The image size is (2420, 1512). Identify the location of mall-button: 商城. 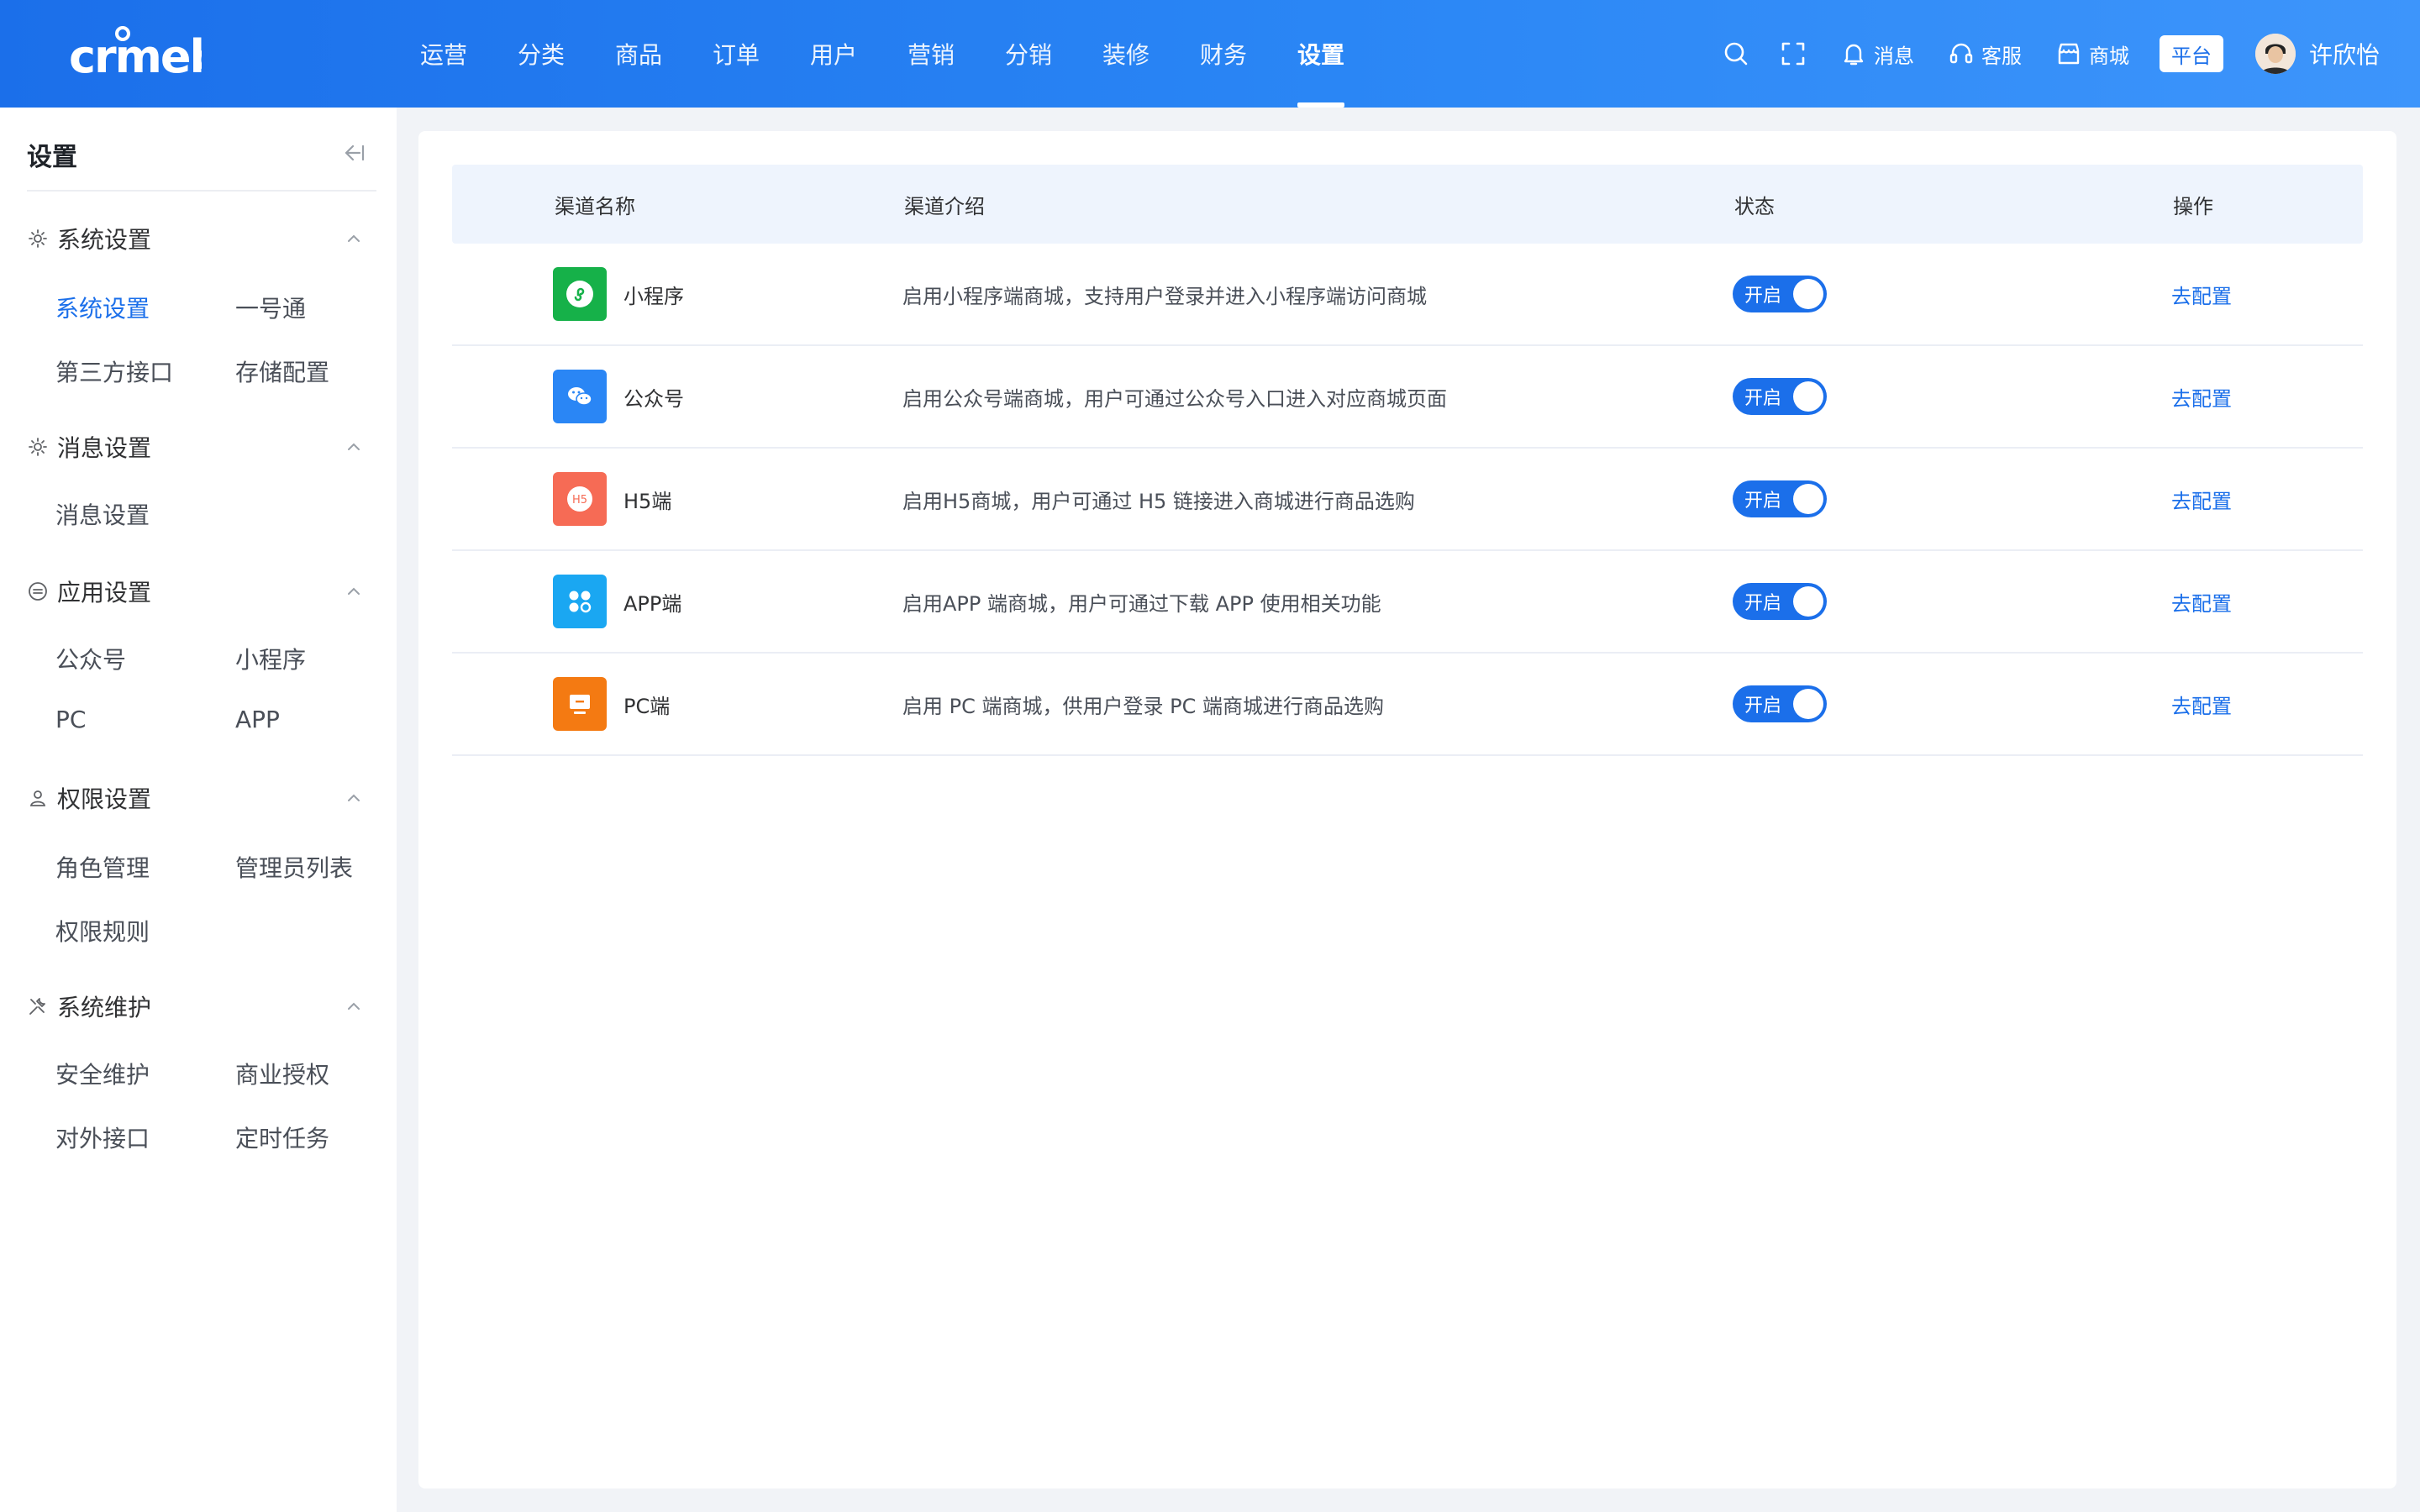
(2092, 54).